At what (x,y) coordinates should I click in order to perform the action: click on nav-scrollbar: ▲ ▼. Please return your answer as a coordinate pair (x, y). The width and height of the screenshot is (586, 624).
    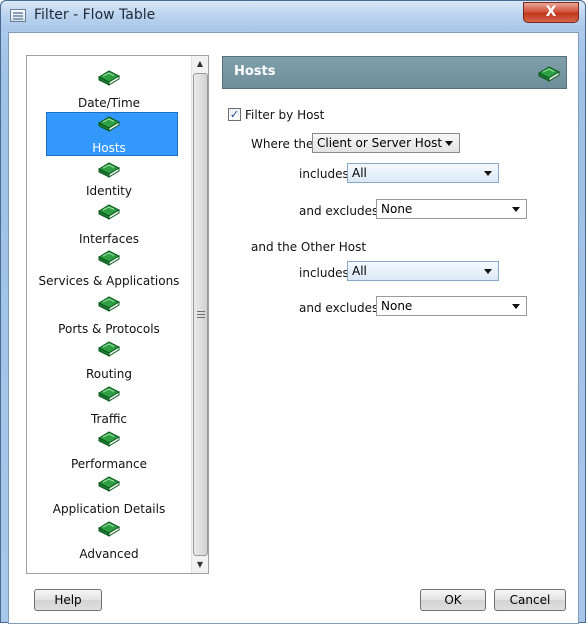
    Looking at the image, I should click on (199, 314).